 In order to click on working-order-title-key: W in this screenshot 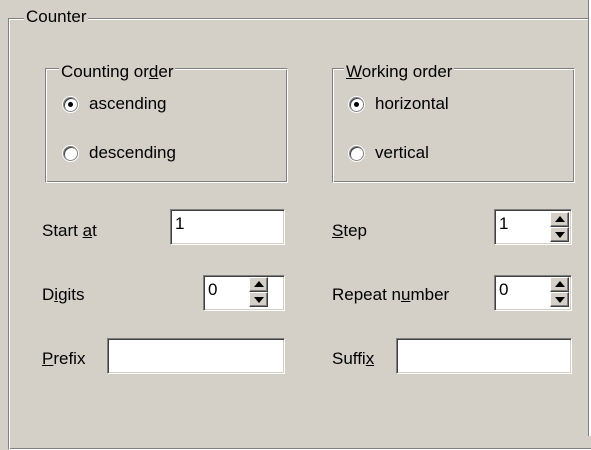, I will do `click(354, 71)`.